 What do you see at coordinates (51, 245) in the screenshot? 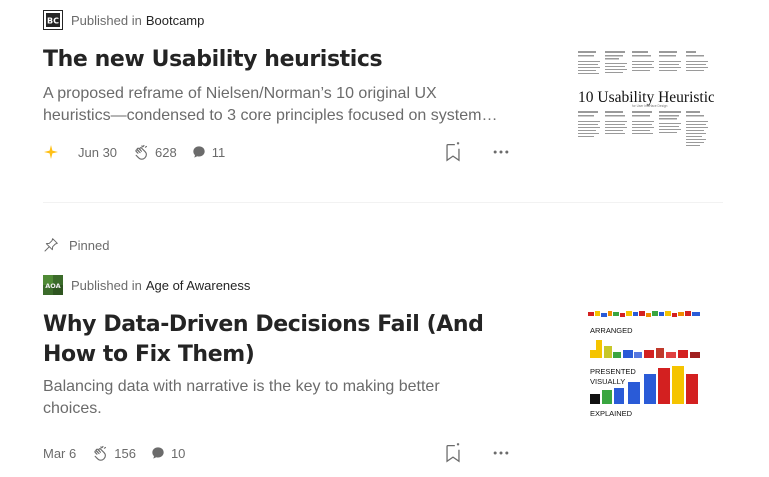
I see `pin-icon` at bounding box center [51, 245].